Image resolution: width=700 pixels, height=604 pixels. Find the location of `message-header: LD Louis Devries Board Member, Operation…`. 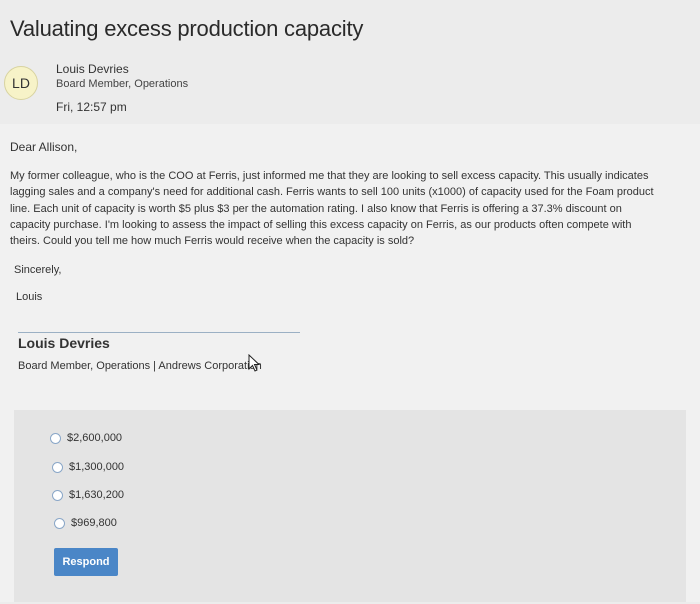

message-header: LD Louis Devries Board Member, Operation… is located at coordinates (350, 88).